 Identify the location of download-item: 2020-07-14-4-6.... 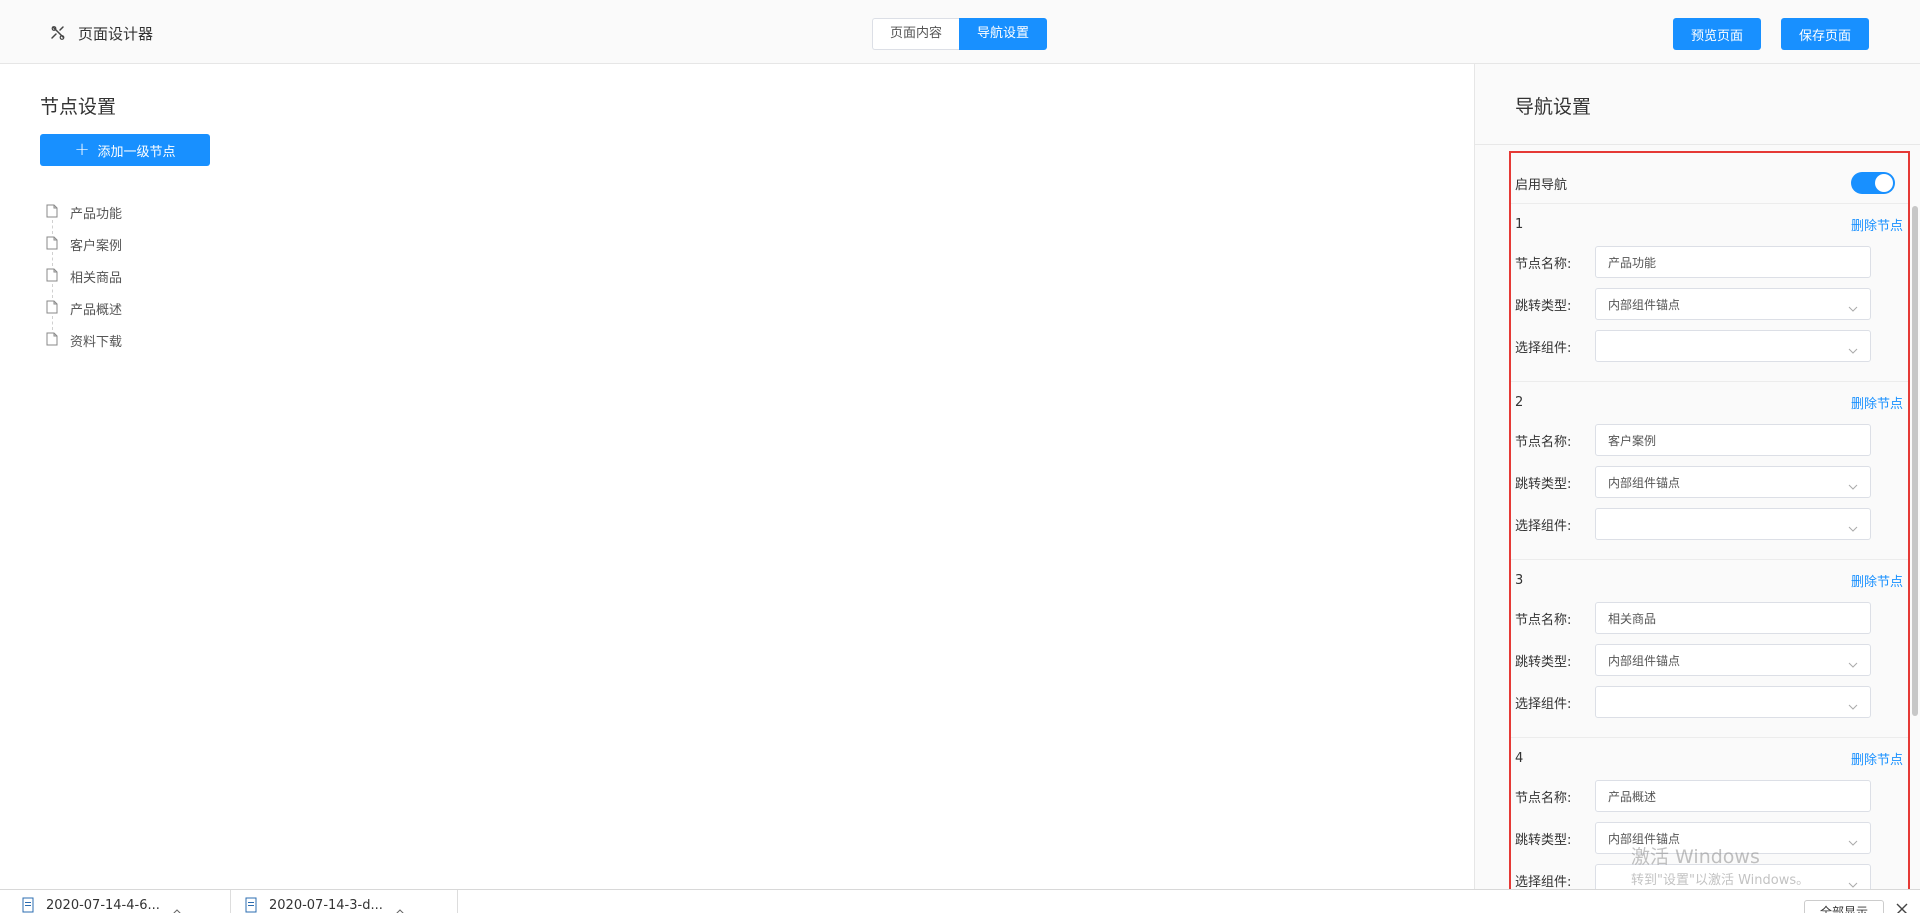
(122, 903).